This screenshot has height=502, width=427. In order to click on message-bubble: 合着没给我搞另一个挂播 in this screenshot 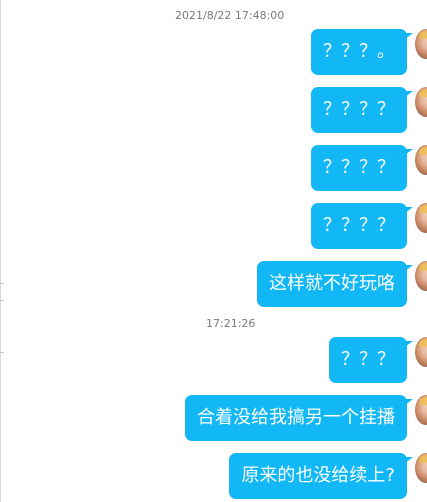, I will do `click(299, 418)`.